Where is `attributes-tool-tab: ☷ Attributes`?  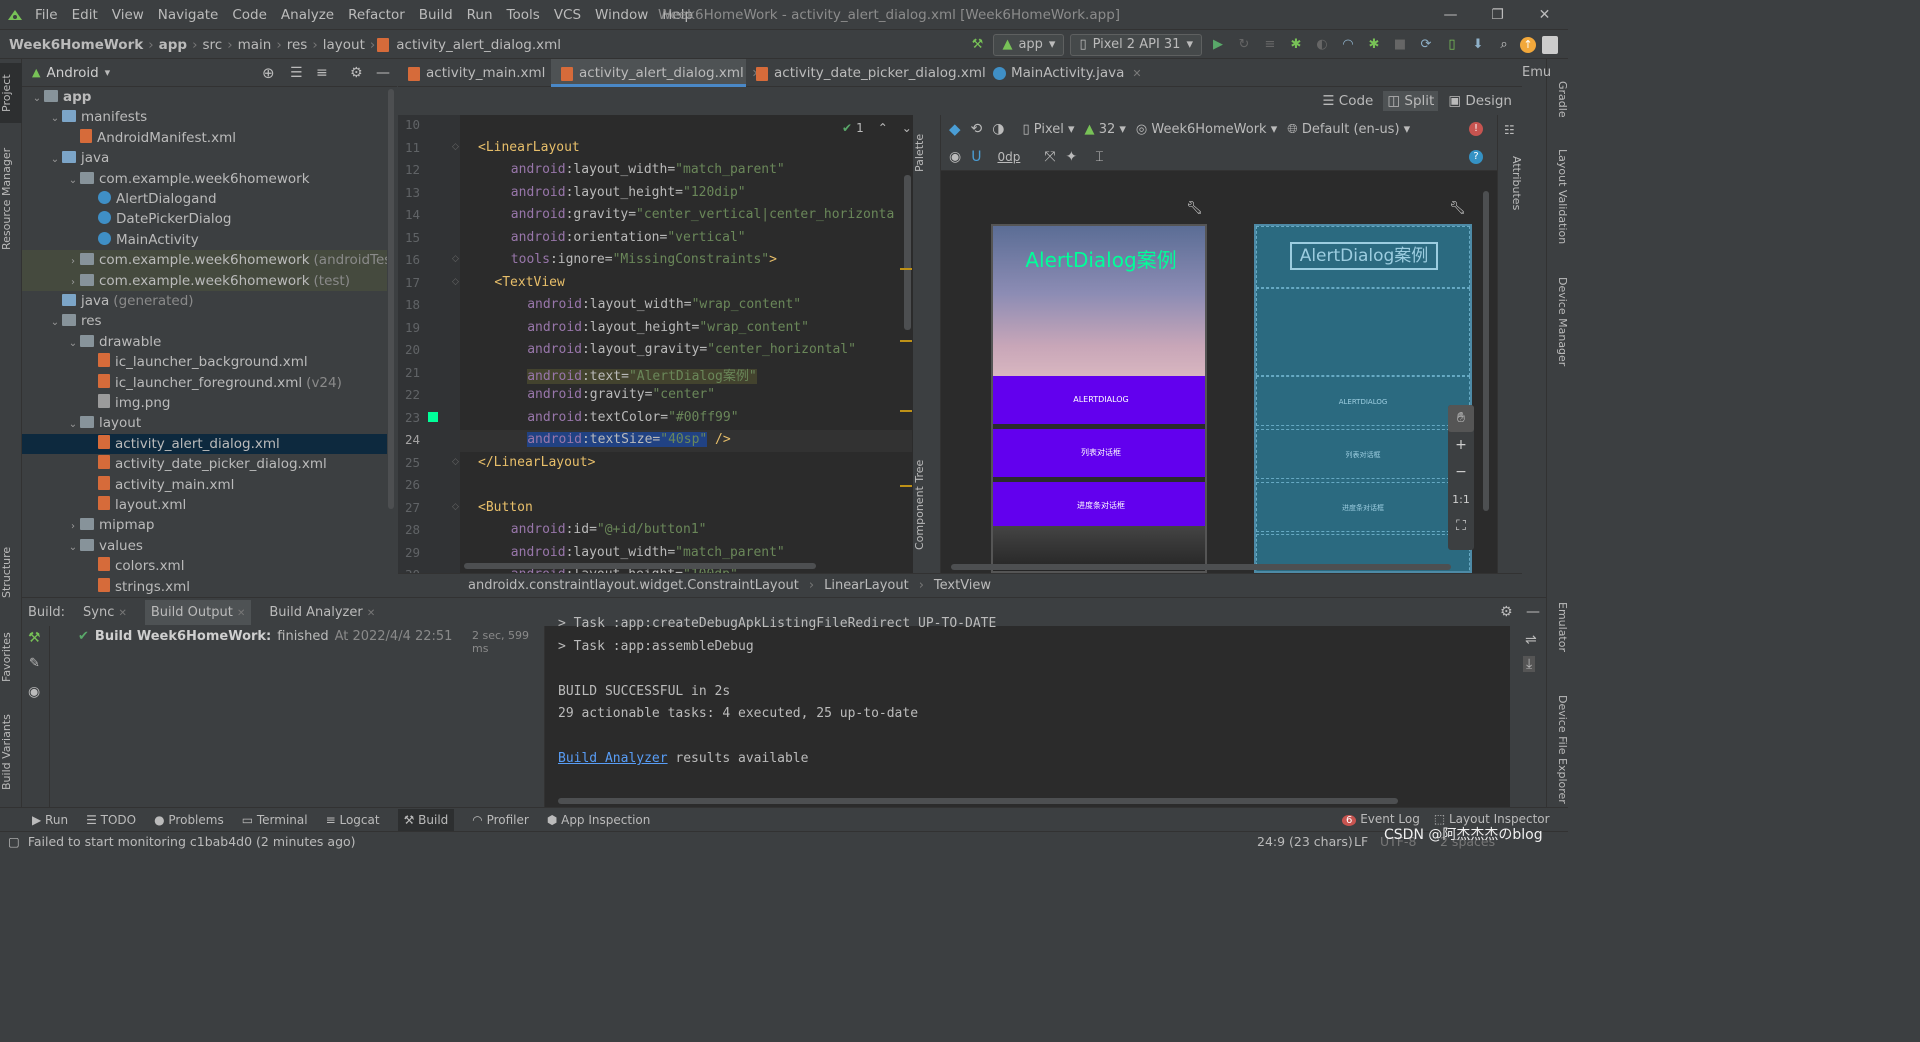
attributes-tool-tab: ☷ Attributes is located at coordinates (1510, 344).